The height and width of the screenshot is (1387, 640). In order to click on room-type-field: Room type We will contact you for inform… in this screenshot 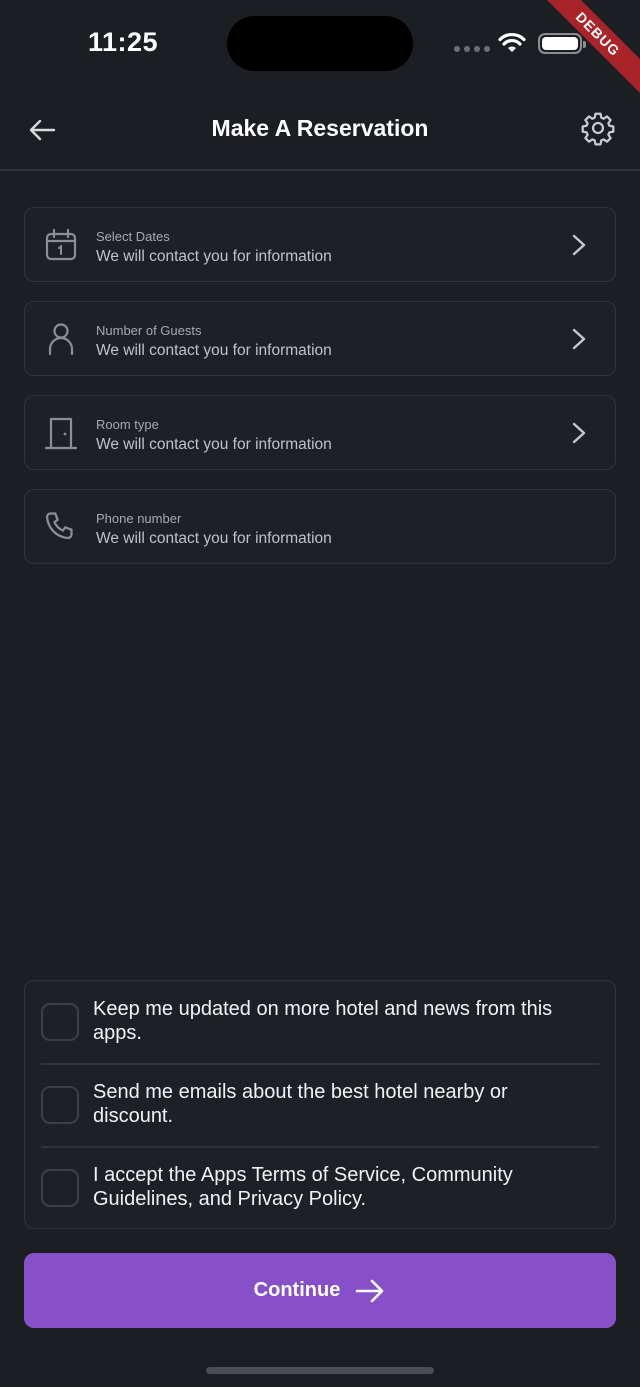, I will do `click(320, 432)`.